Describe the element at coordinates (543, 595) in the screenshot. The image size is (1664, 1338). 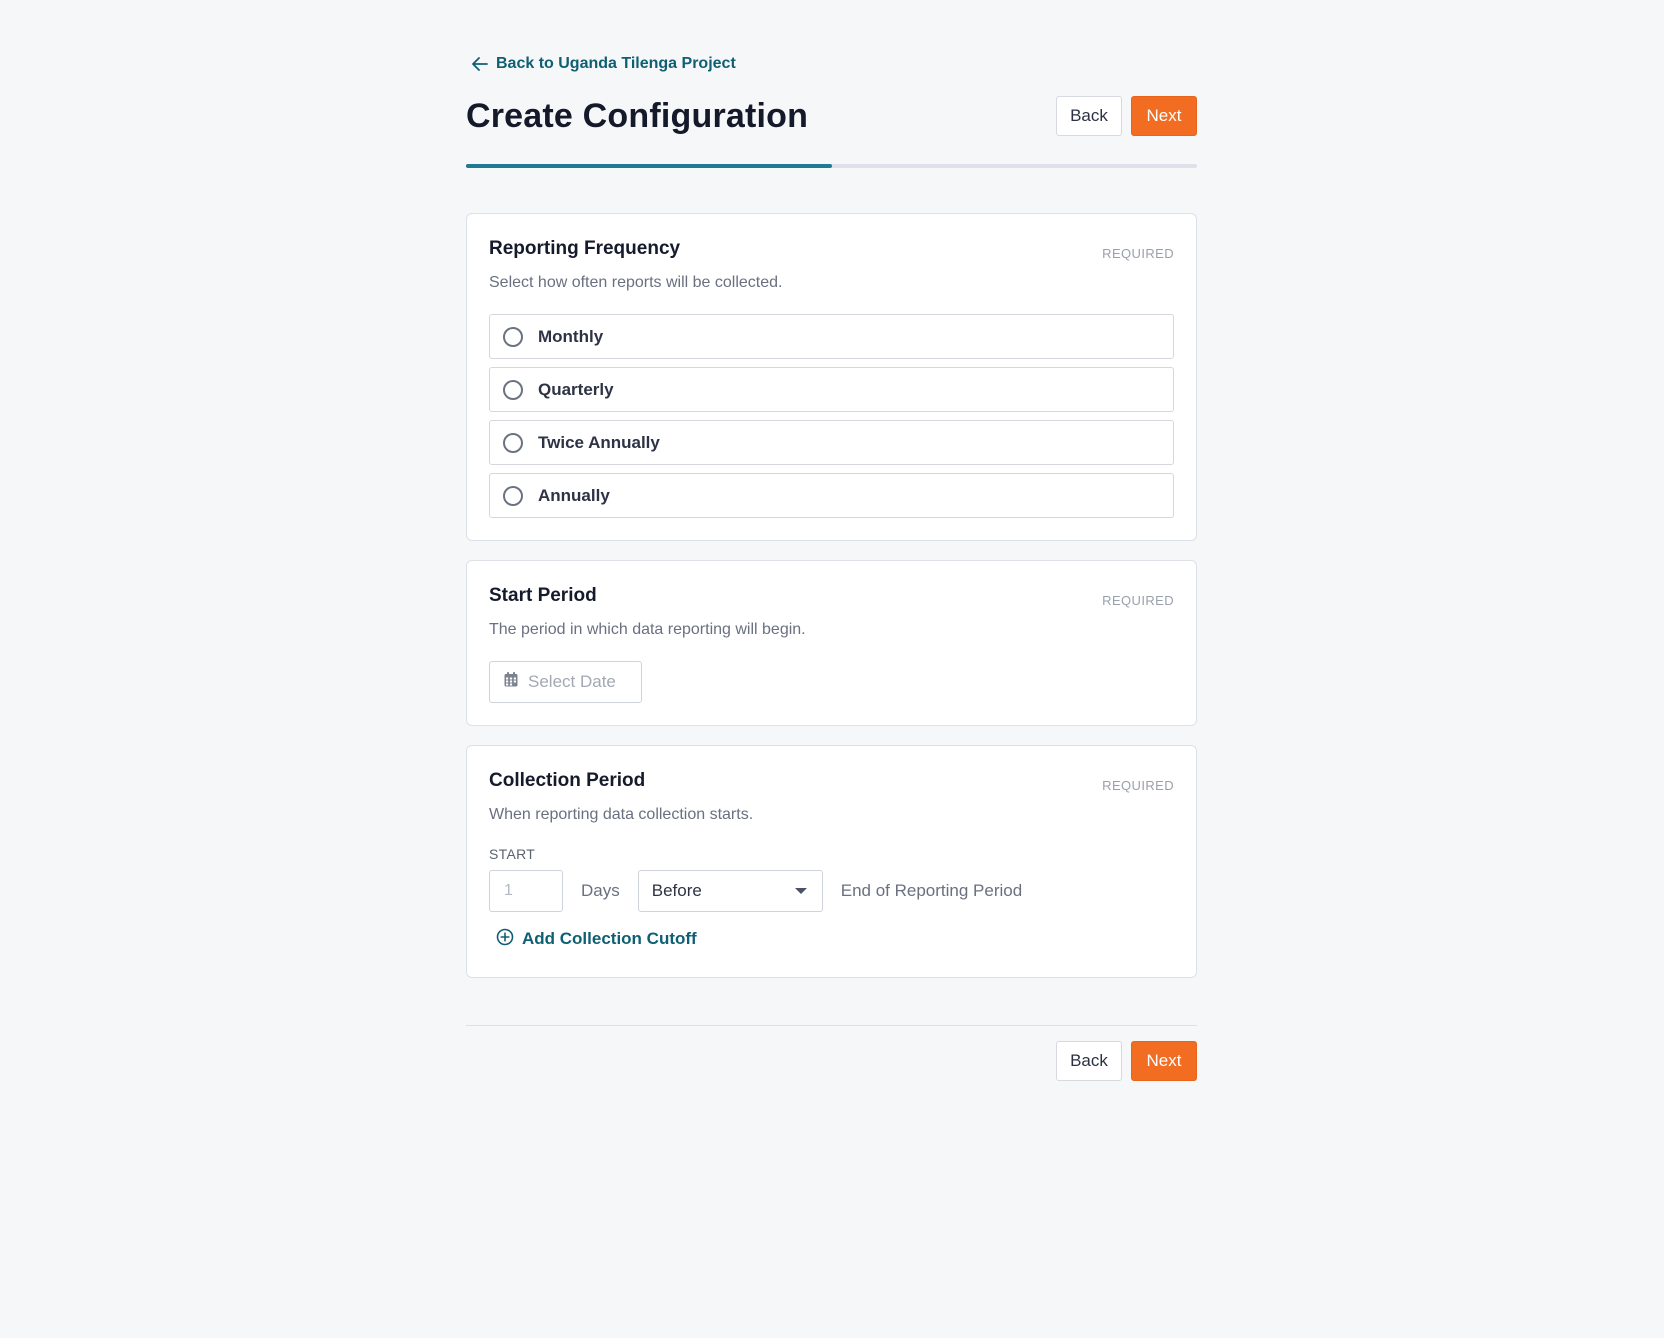
I see `start-period-title: Start Period` at that location.